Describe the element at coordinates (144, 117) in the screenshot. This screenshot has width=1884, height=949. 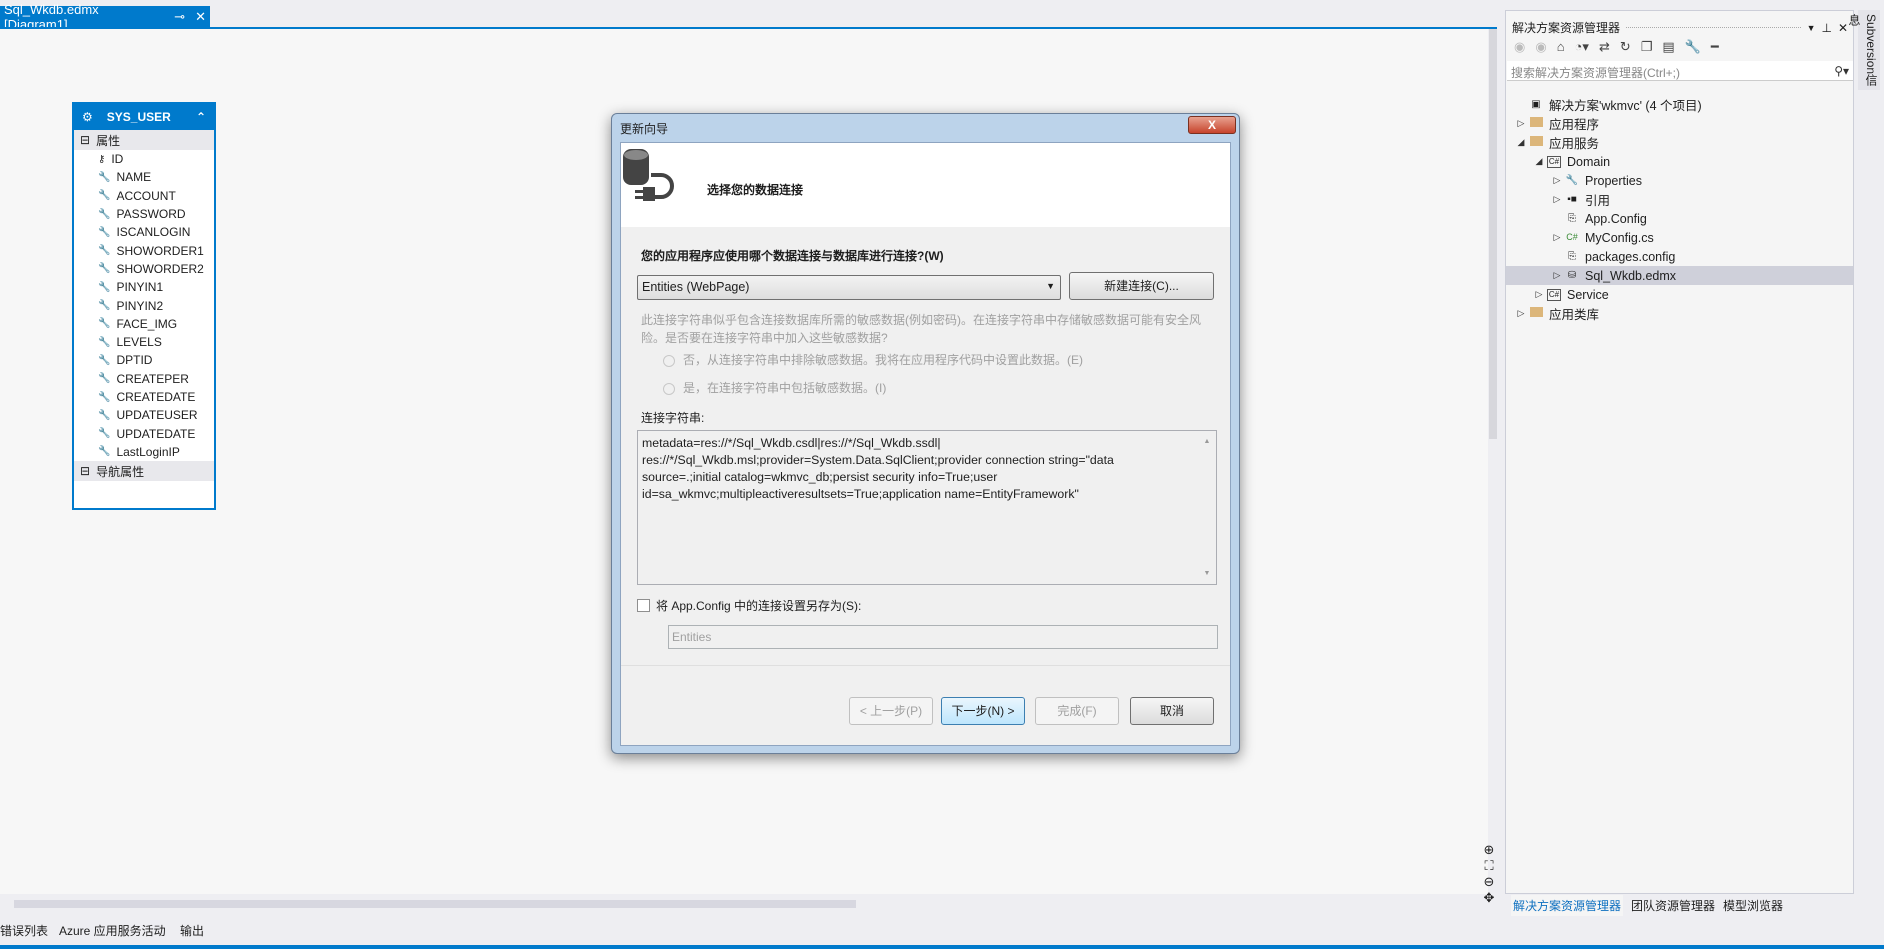
I see `entity-header: ⚙ SYS_USER ⌃` at that location.